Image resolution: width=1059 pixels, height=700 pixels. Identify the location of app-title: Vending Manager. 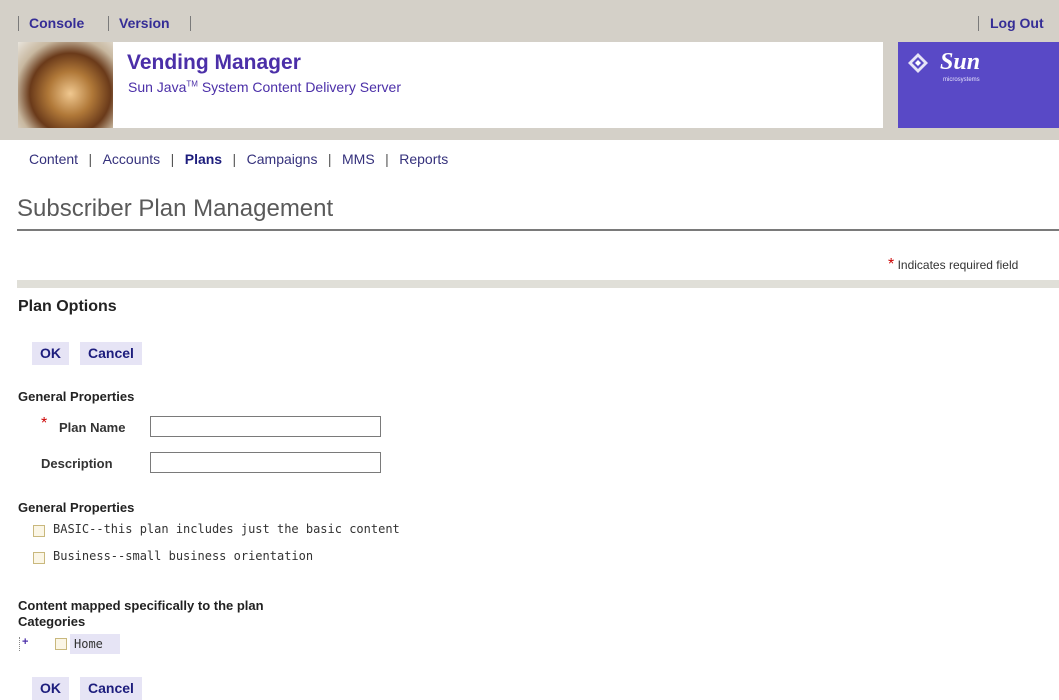
(214, 62).